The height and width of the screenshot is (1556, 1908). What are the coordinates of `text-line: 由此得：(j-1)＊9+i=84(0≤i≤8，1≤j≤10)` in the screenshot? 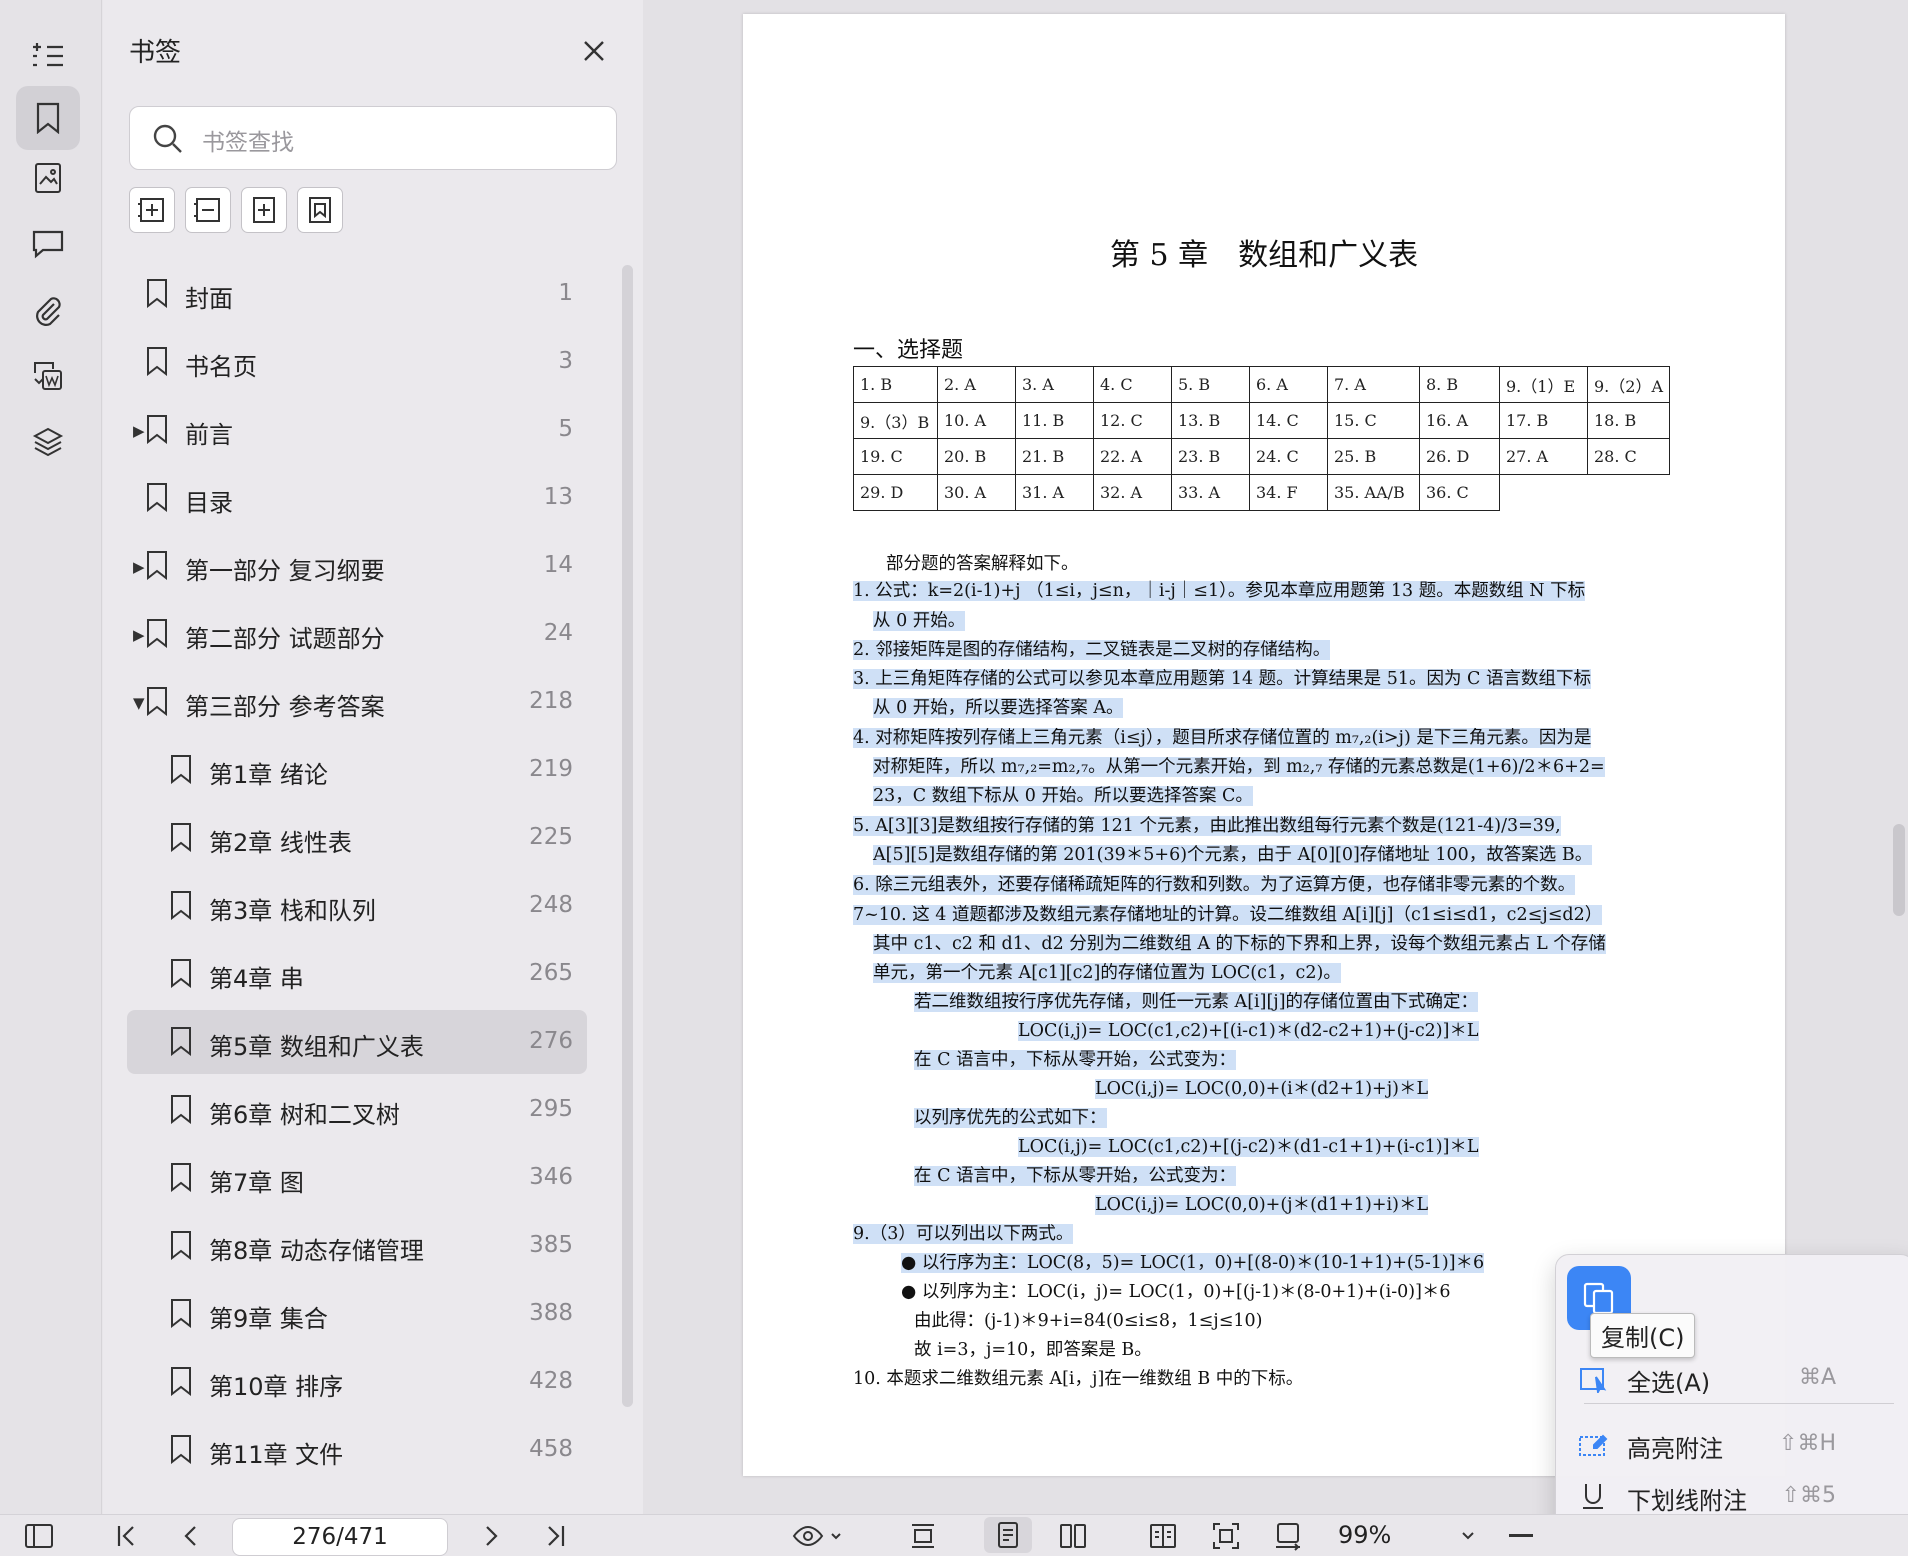 It's located at (1088, 1321).